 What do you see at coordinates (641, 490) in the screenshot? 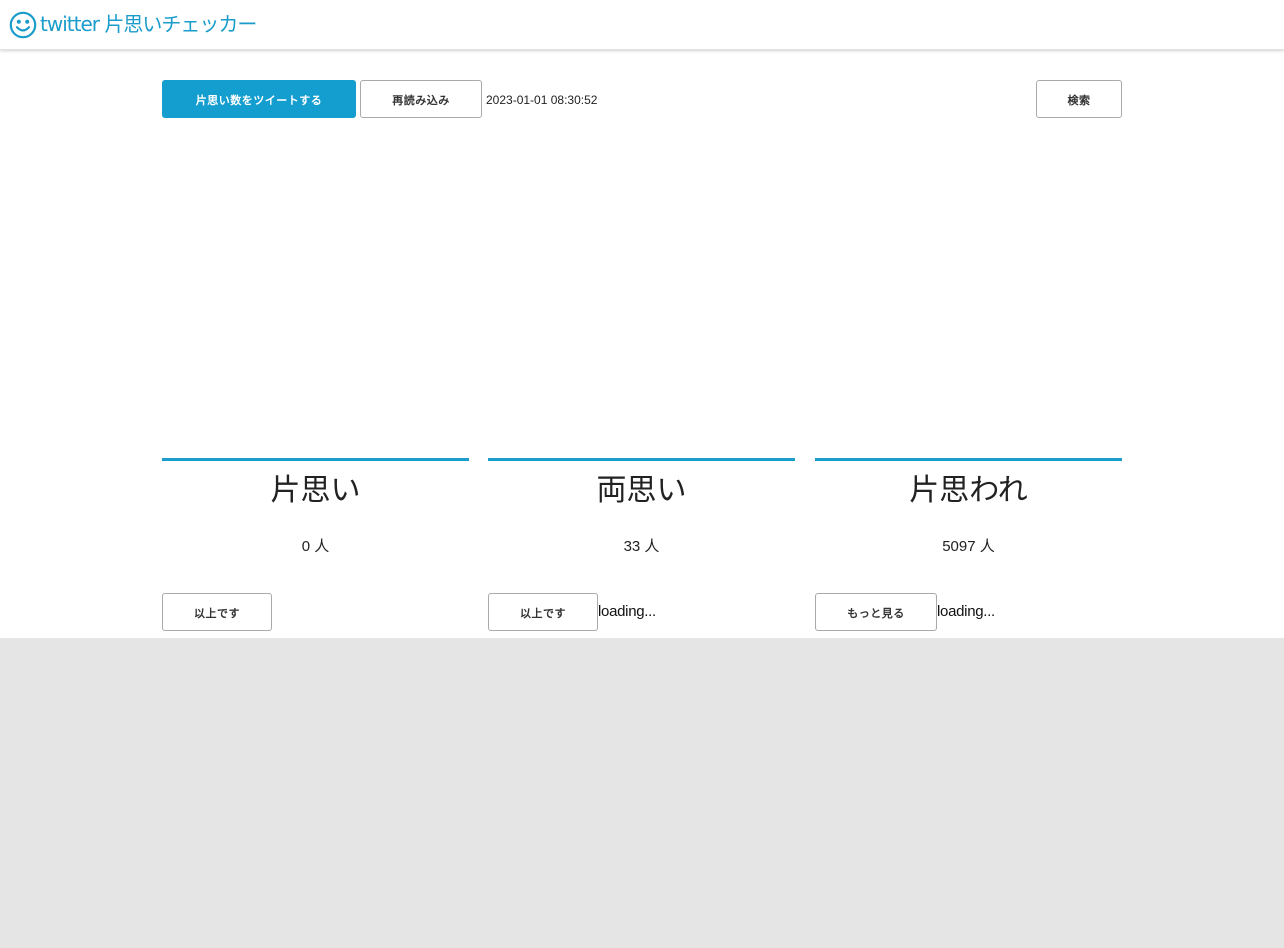
I see `column-title: 両思い` at bounding box center [641, 490].